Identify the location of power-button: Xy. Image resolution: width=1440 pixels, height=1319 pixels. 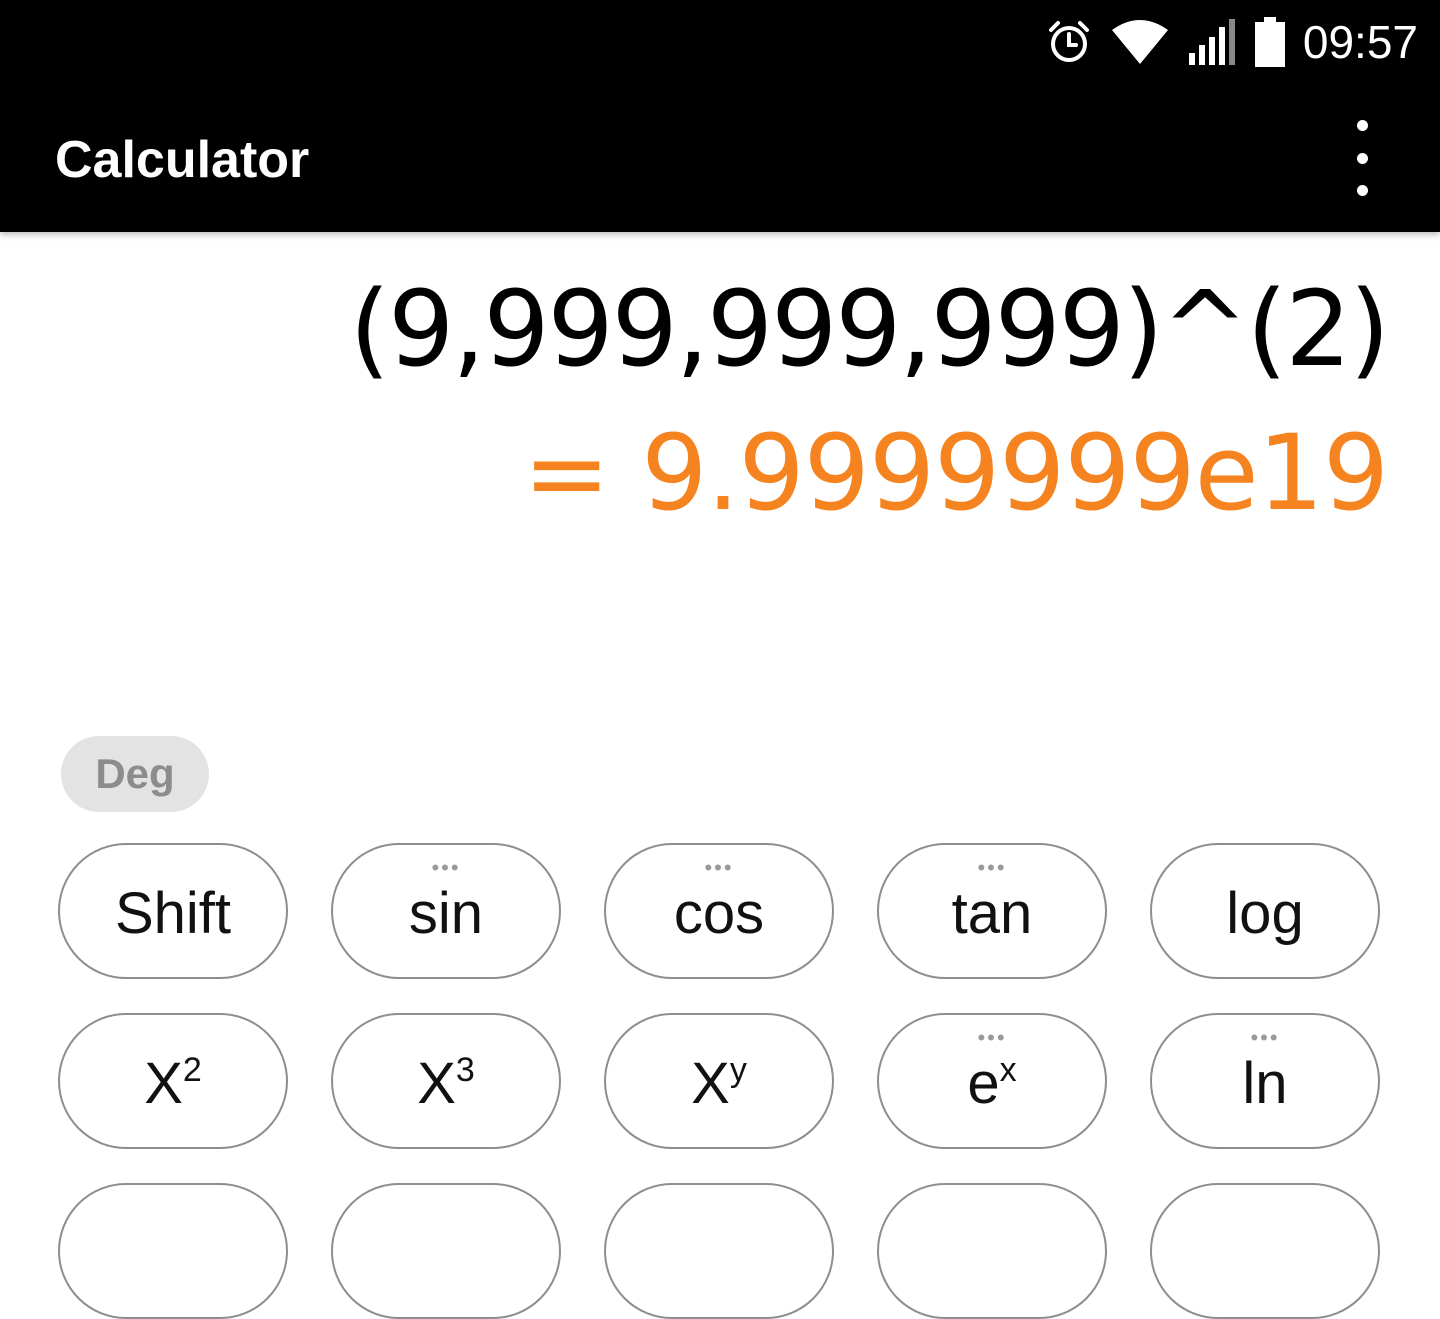
(719, 1081).